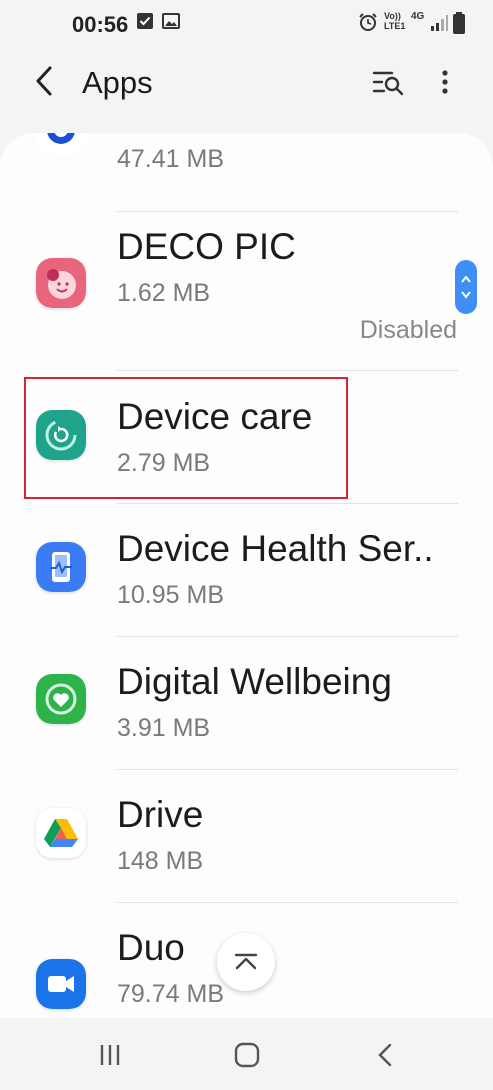 Image resolution: width=493 pixels, height=1090 pixels. What do you see at coordinates (186, 438) in the screenshot?
I see `highlight-box` at bounding box center [186, 438].